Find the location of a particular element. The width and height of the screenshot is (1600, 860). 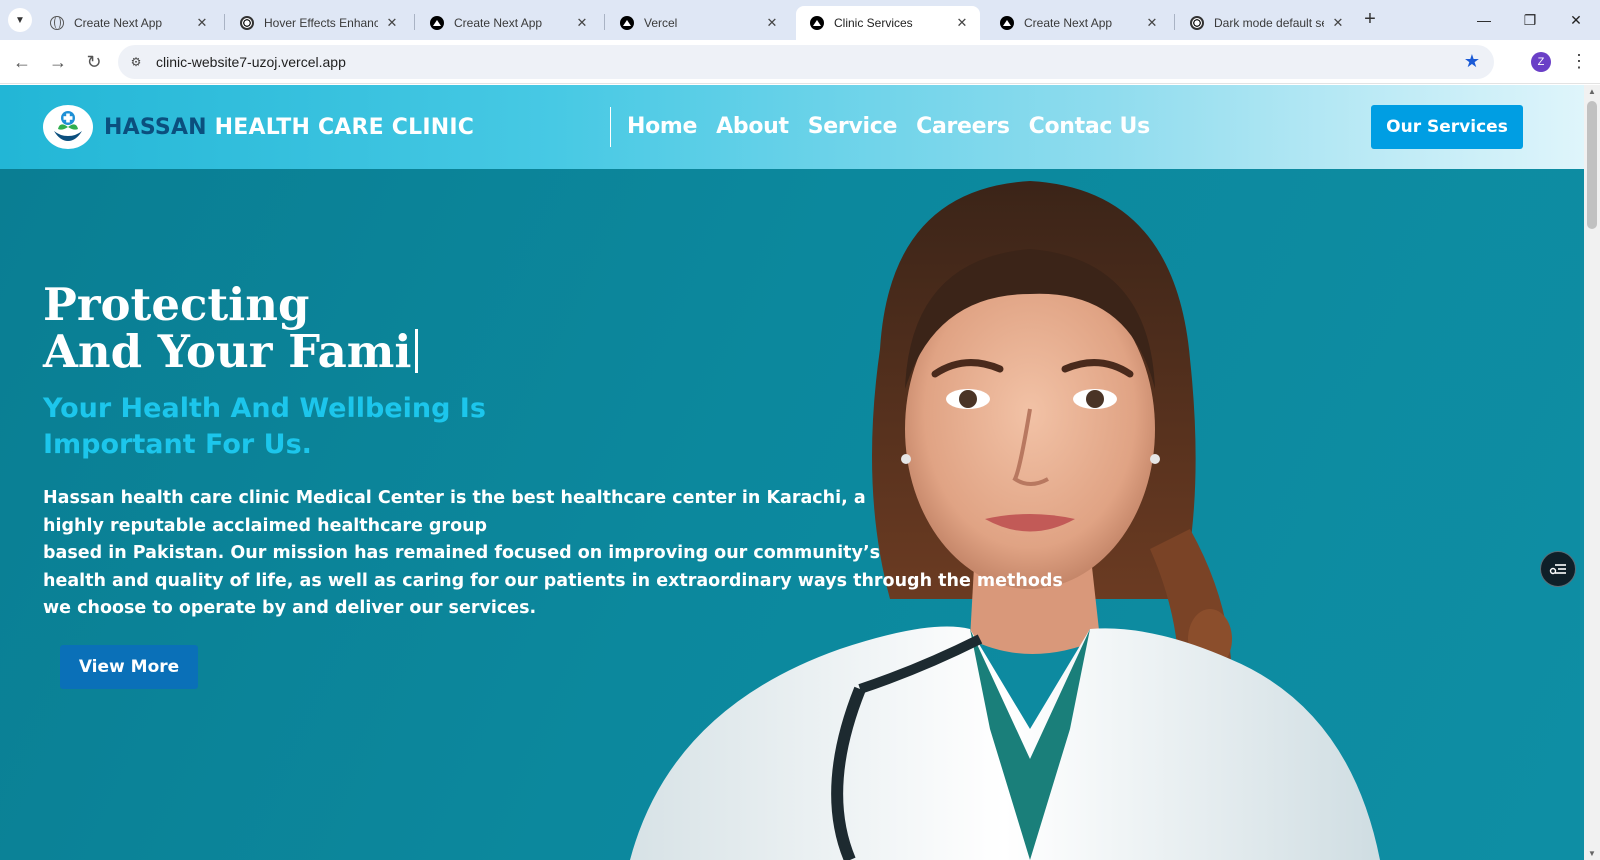

hero-title: Protecting And Your Fami is located at coordinates (231, 328).